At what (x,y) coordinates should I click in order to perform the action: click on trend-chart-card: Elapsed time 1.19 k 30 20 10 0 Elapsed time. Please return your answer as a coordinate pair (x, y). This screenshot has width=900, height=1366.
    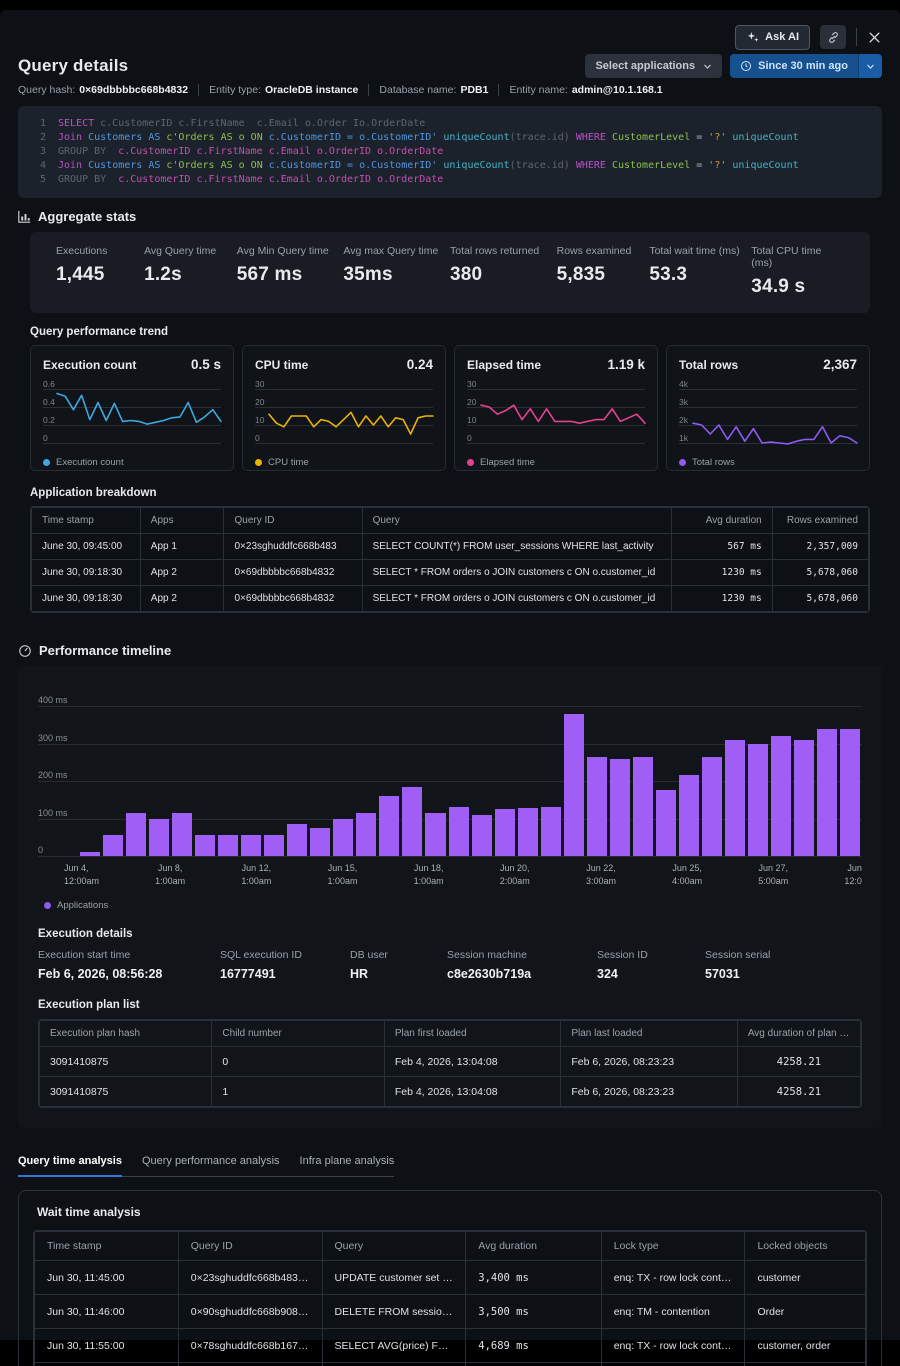
    Looking at the image, I should click on (556, 408).